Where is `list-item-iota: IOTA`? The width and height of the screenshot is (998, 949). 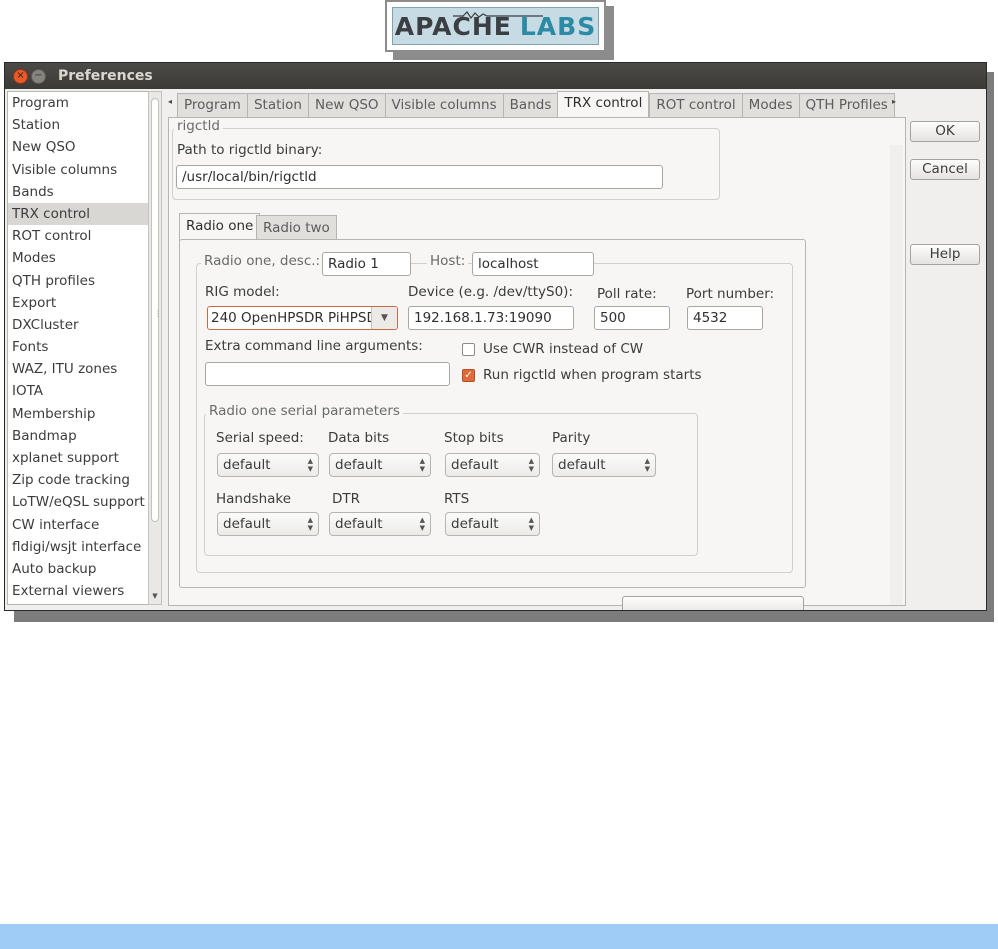
list-item-iota: IOTA is located at coordinates (78, 391).